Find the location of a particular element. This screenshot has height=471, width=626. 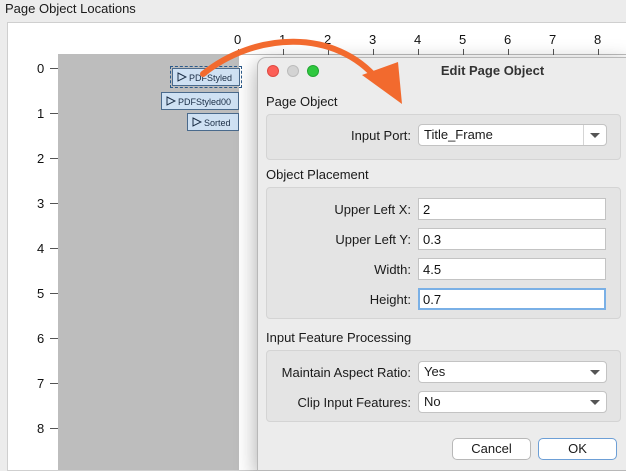

ruler-y-label: 4 is located at coordinates (41, 248).